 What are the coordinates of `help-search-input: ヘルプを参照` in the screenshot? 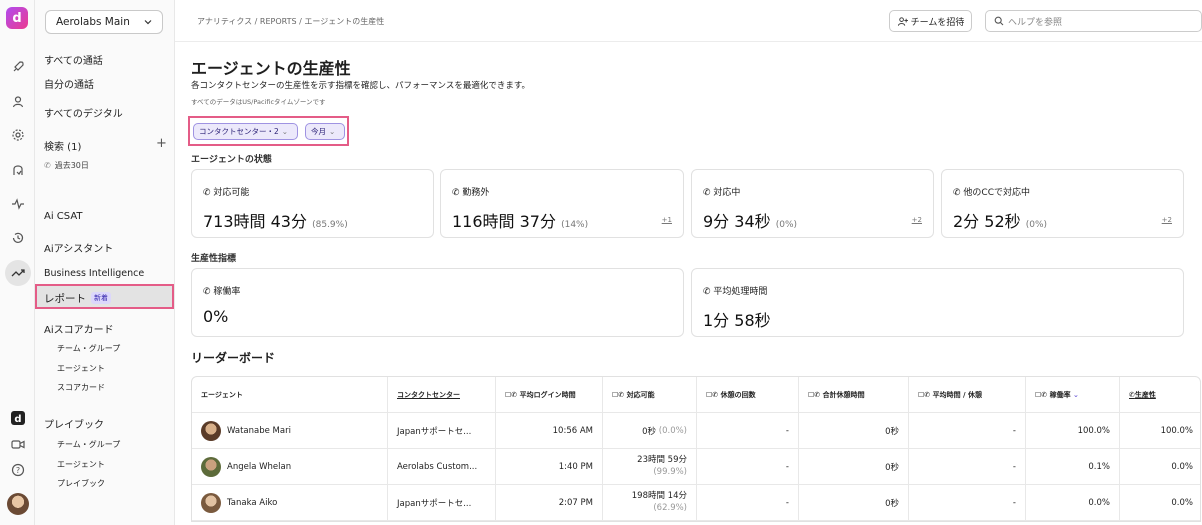 It's located at (1093, 21).